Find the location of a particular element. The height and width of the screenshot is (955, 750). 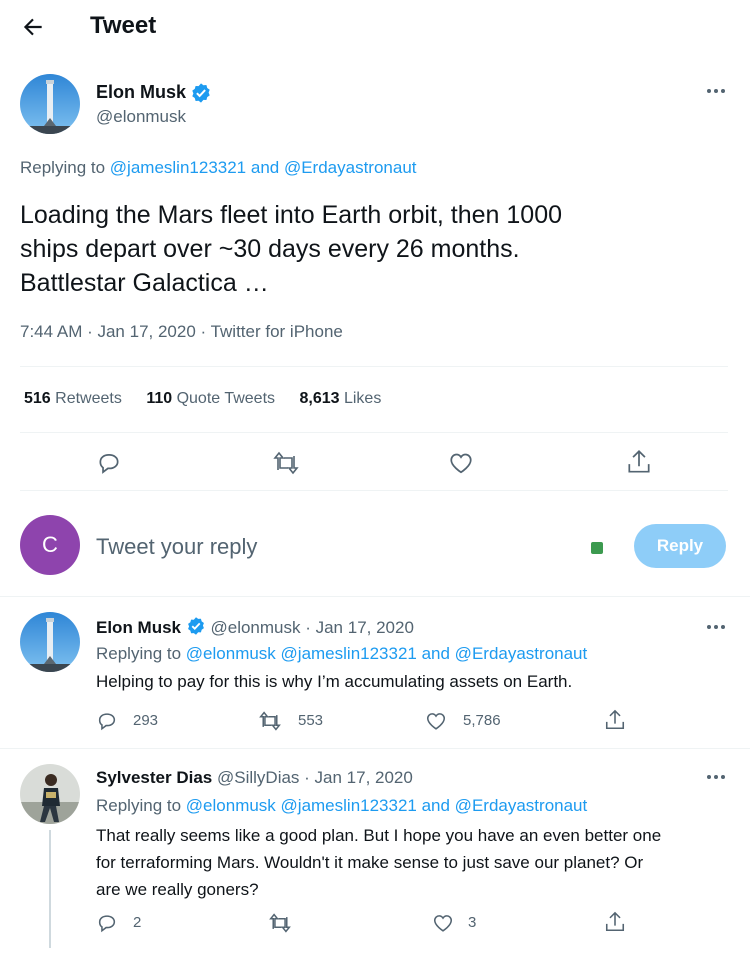

quote-tweets-label: Quote Tweets is located at coordinates (226, 398).